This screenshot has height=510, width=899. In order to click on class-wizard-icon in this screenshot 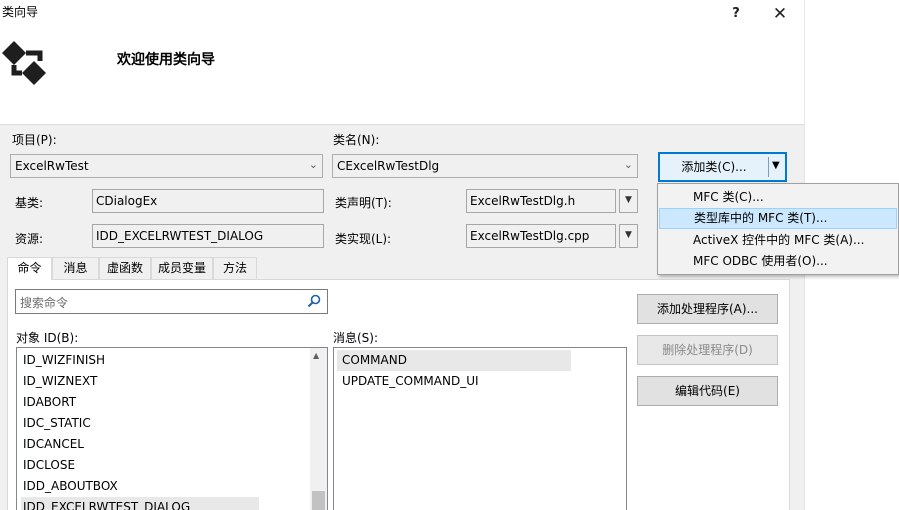, I will do `click(24, 63)`.